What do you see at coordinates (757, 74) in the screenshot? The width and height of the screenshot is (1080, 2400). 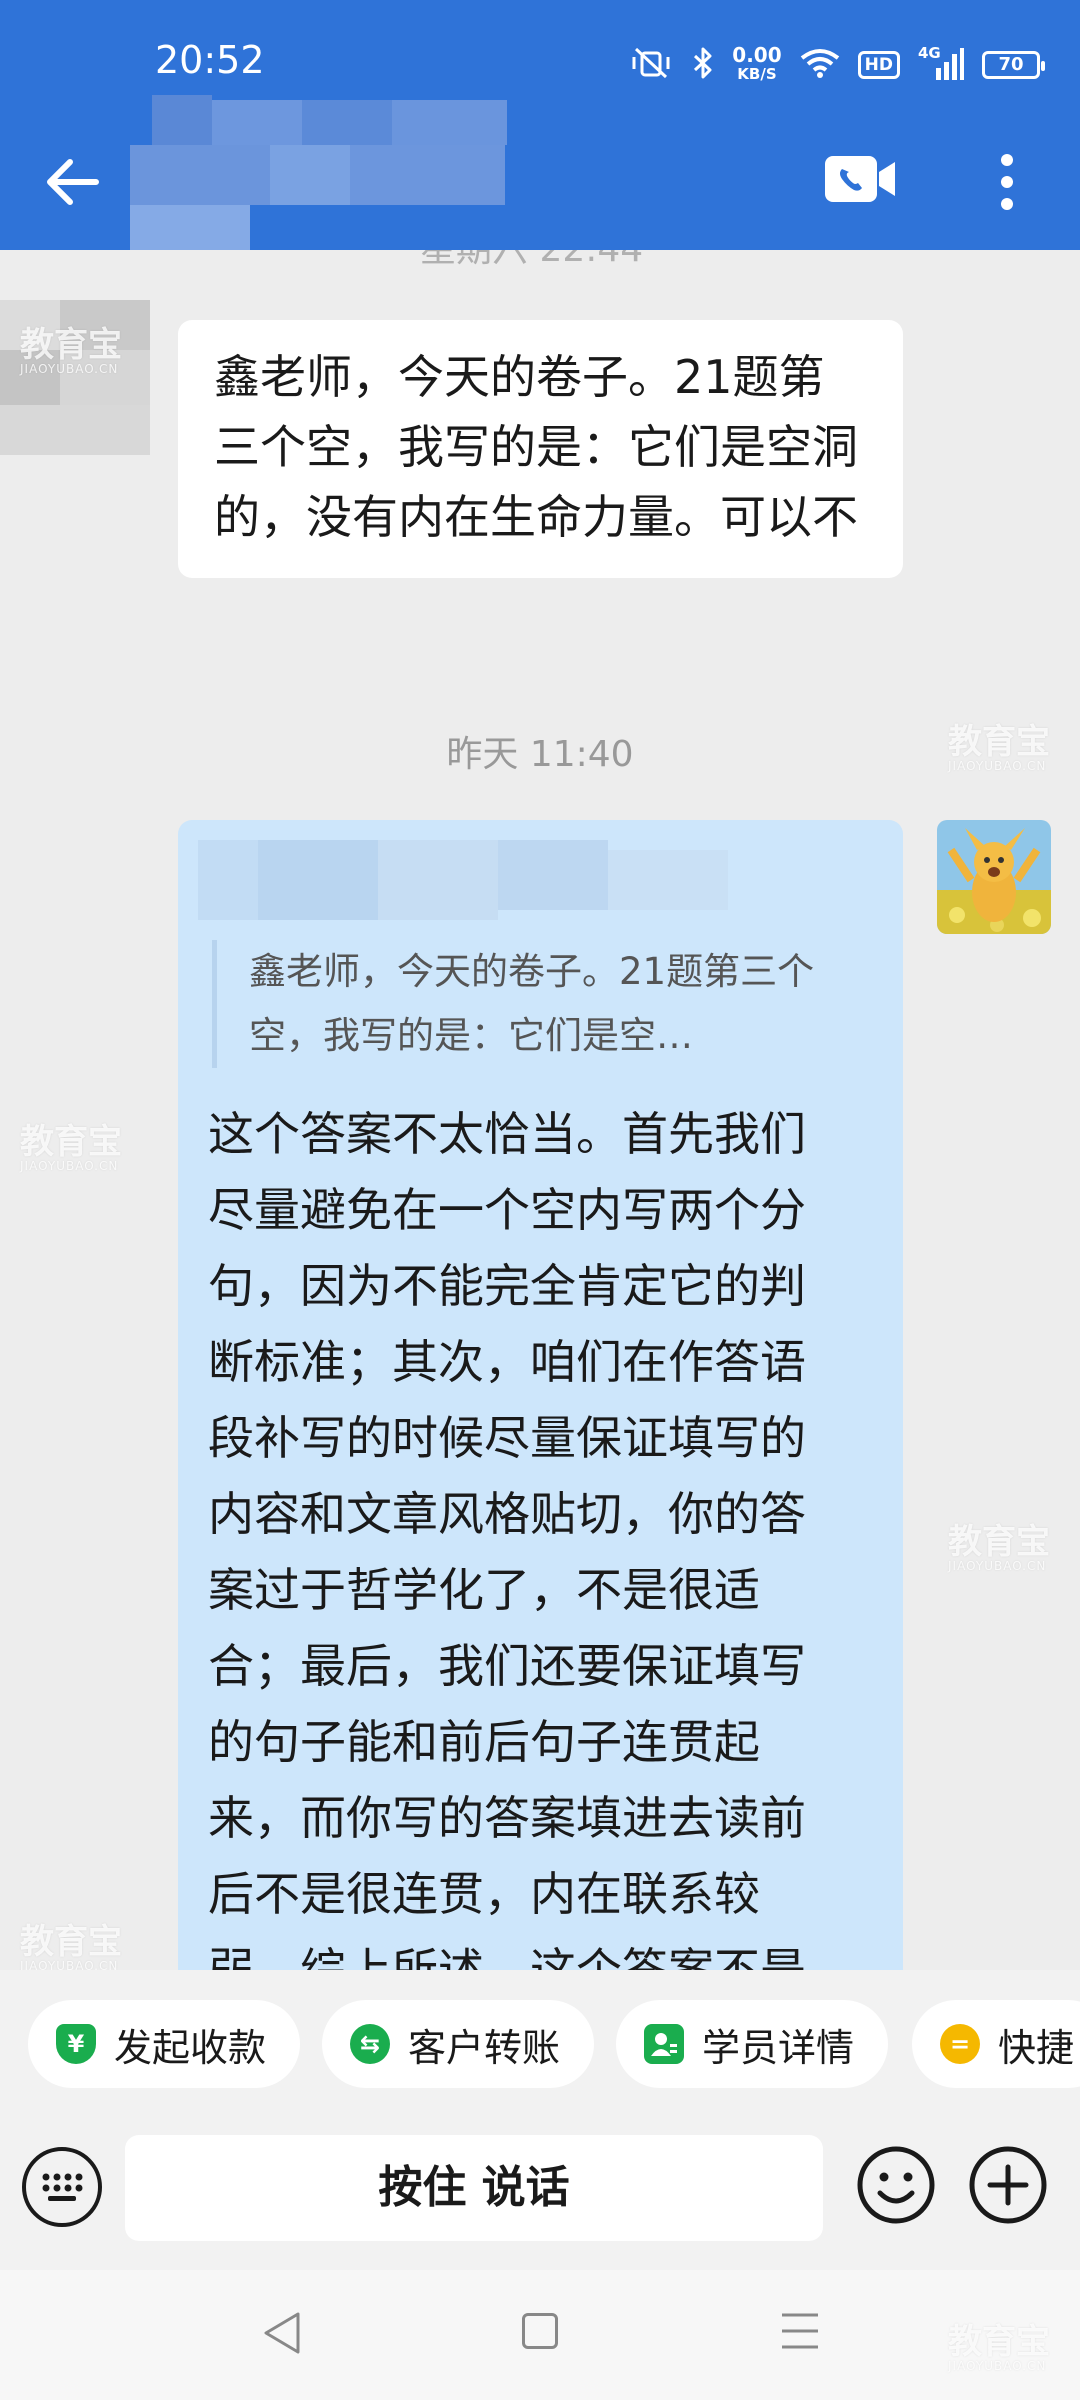 I see `net-speed-unit: KB/S` at bounding box center [757, 74].